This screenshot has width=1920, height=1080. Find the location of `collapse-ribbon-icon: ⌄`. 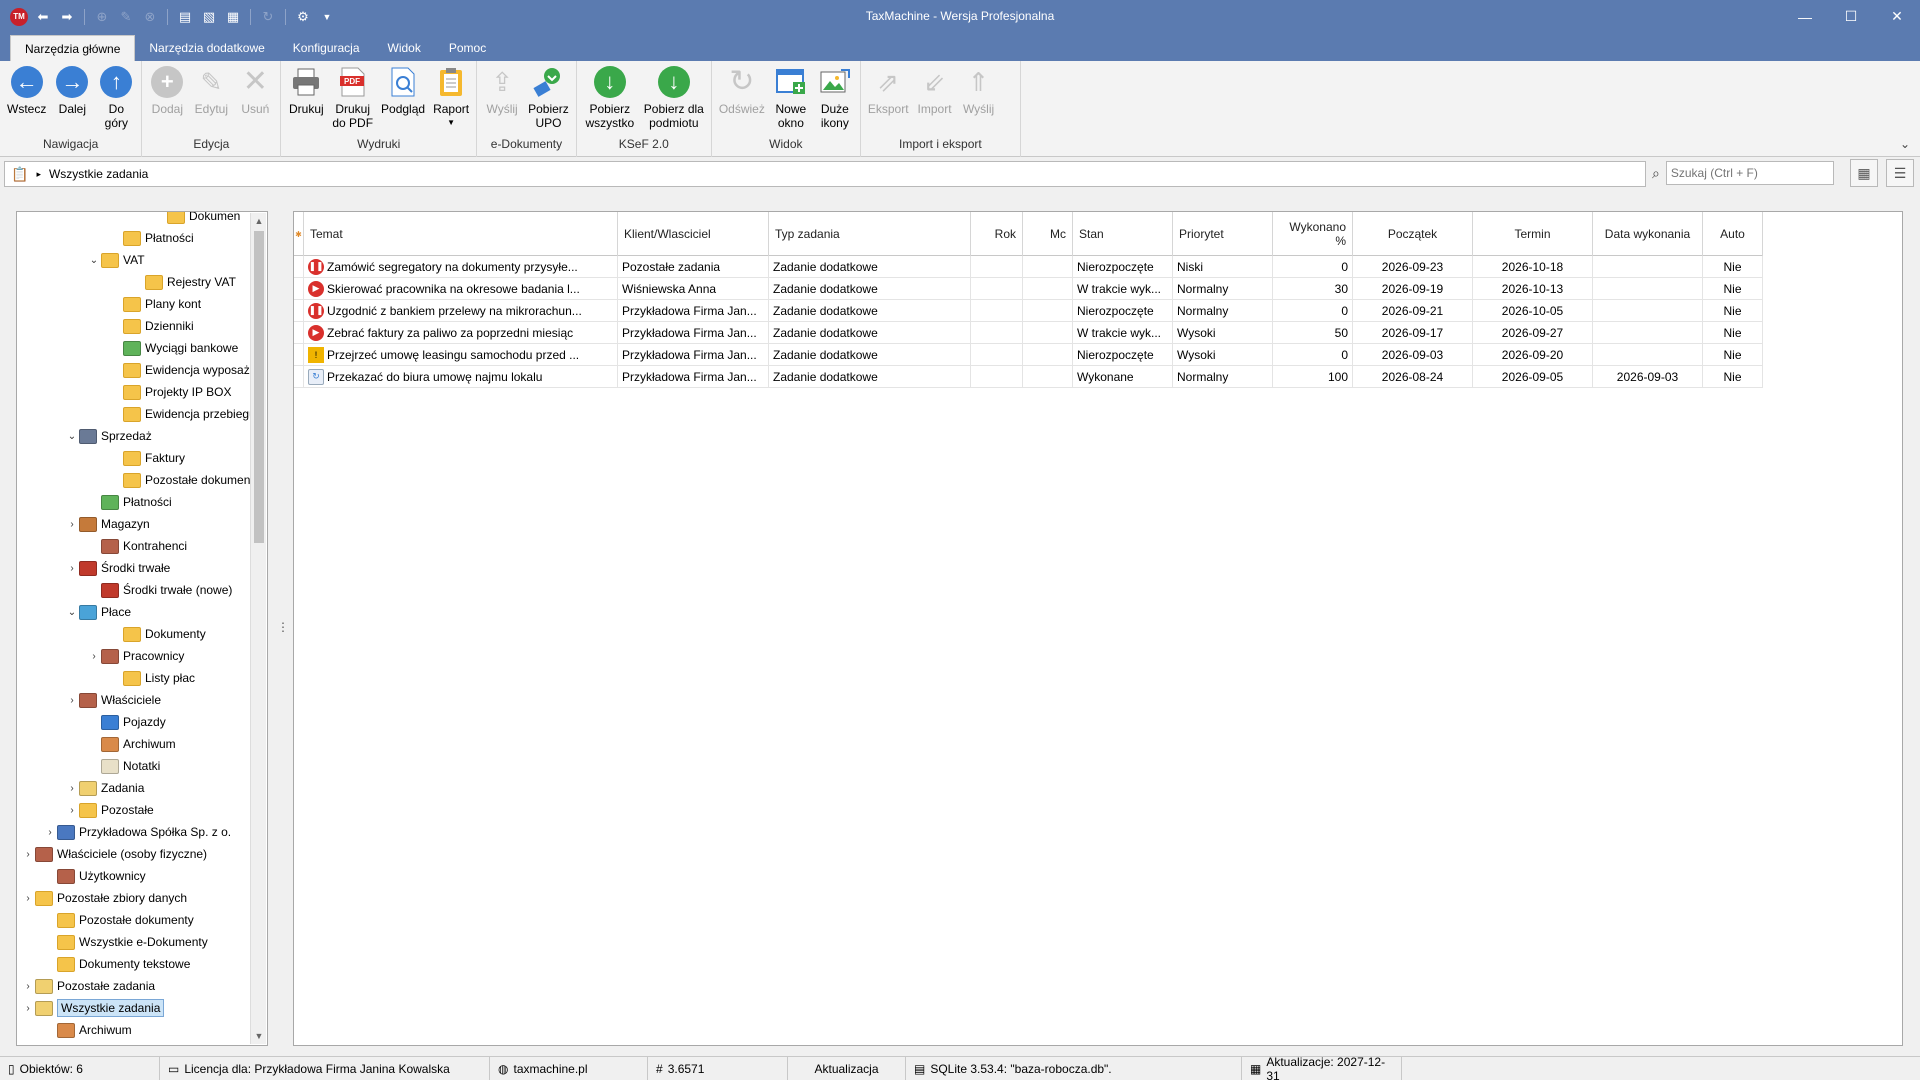

collapse-ribbon-icon: ⌄ is located at coordinates (1905, 144).